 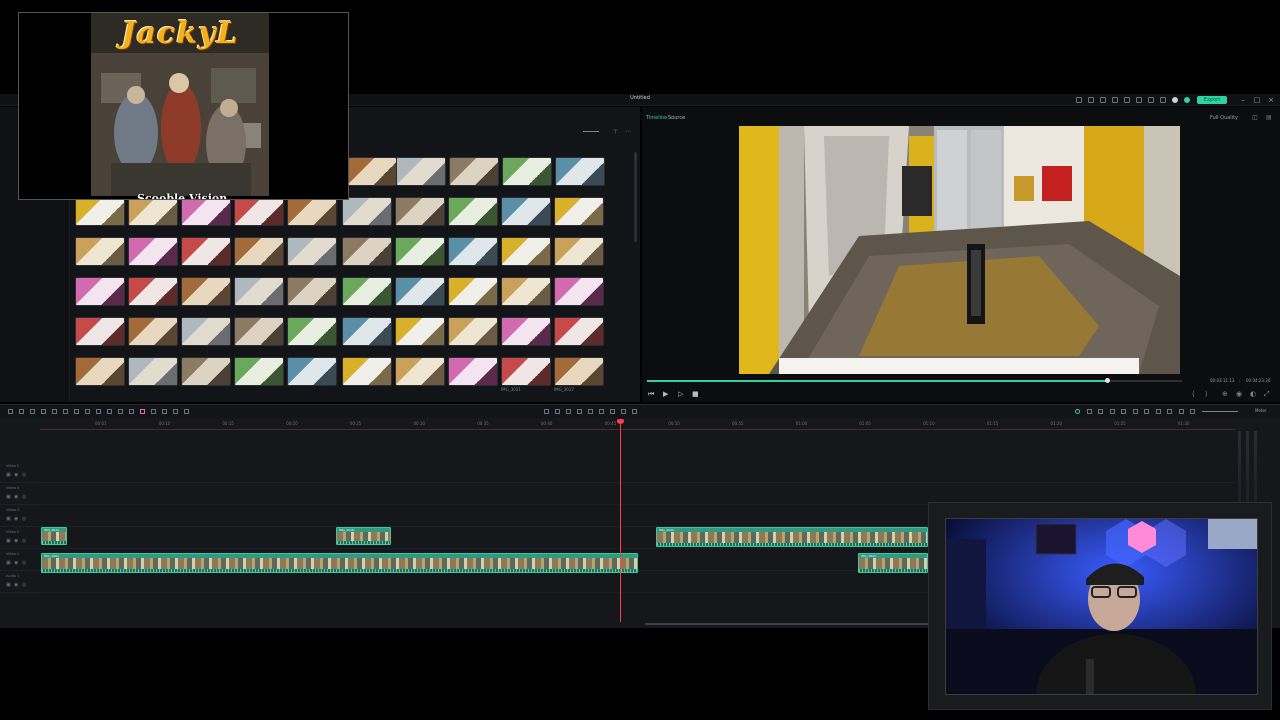 What do you see at coordinates (10, 411) in the screenshot?
I see `undo-icon` at bounding box center [10, 411].